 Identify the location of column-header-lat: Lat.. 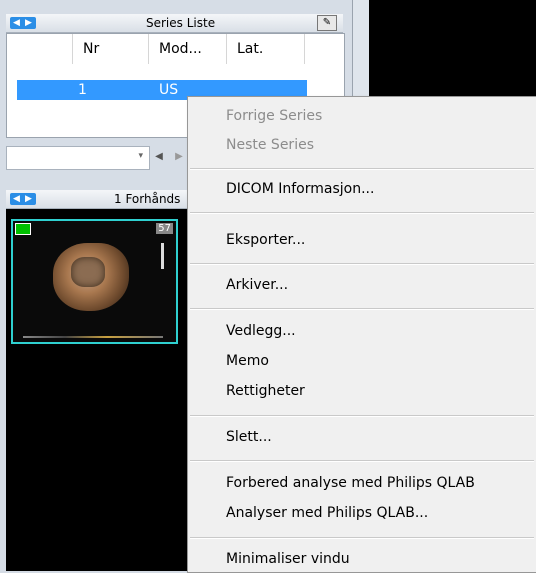
(266, 49).